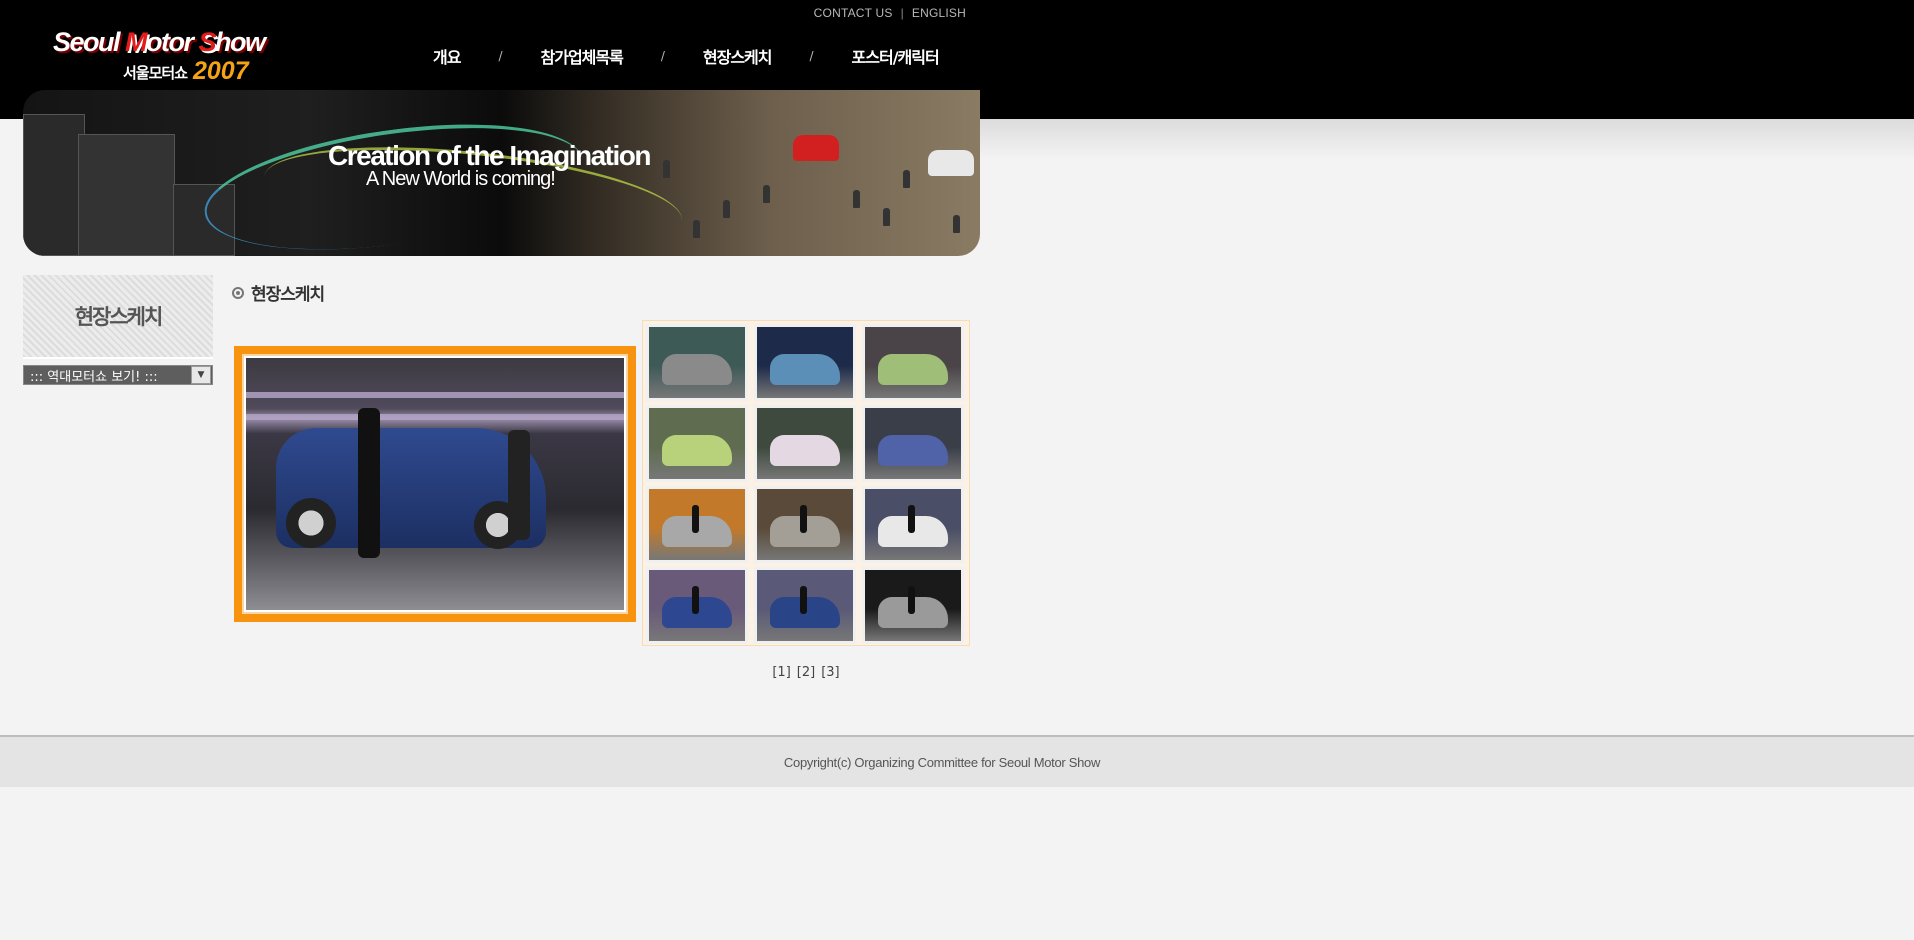 The image size is (1914, 940). Describe the element at coordinates (136, 42) in the screenshot. I see `logo-text: M` at that location.